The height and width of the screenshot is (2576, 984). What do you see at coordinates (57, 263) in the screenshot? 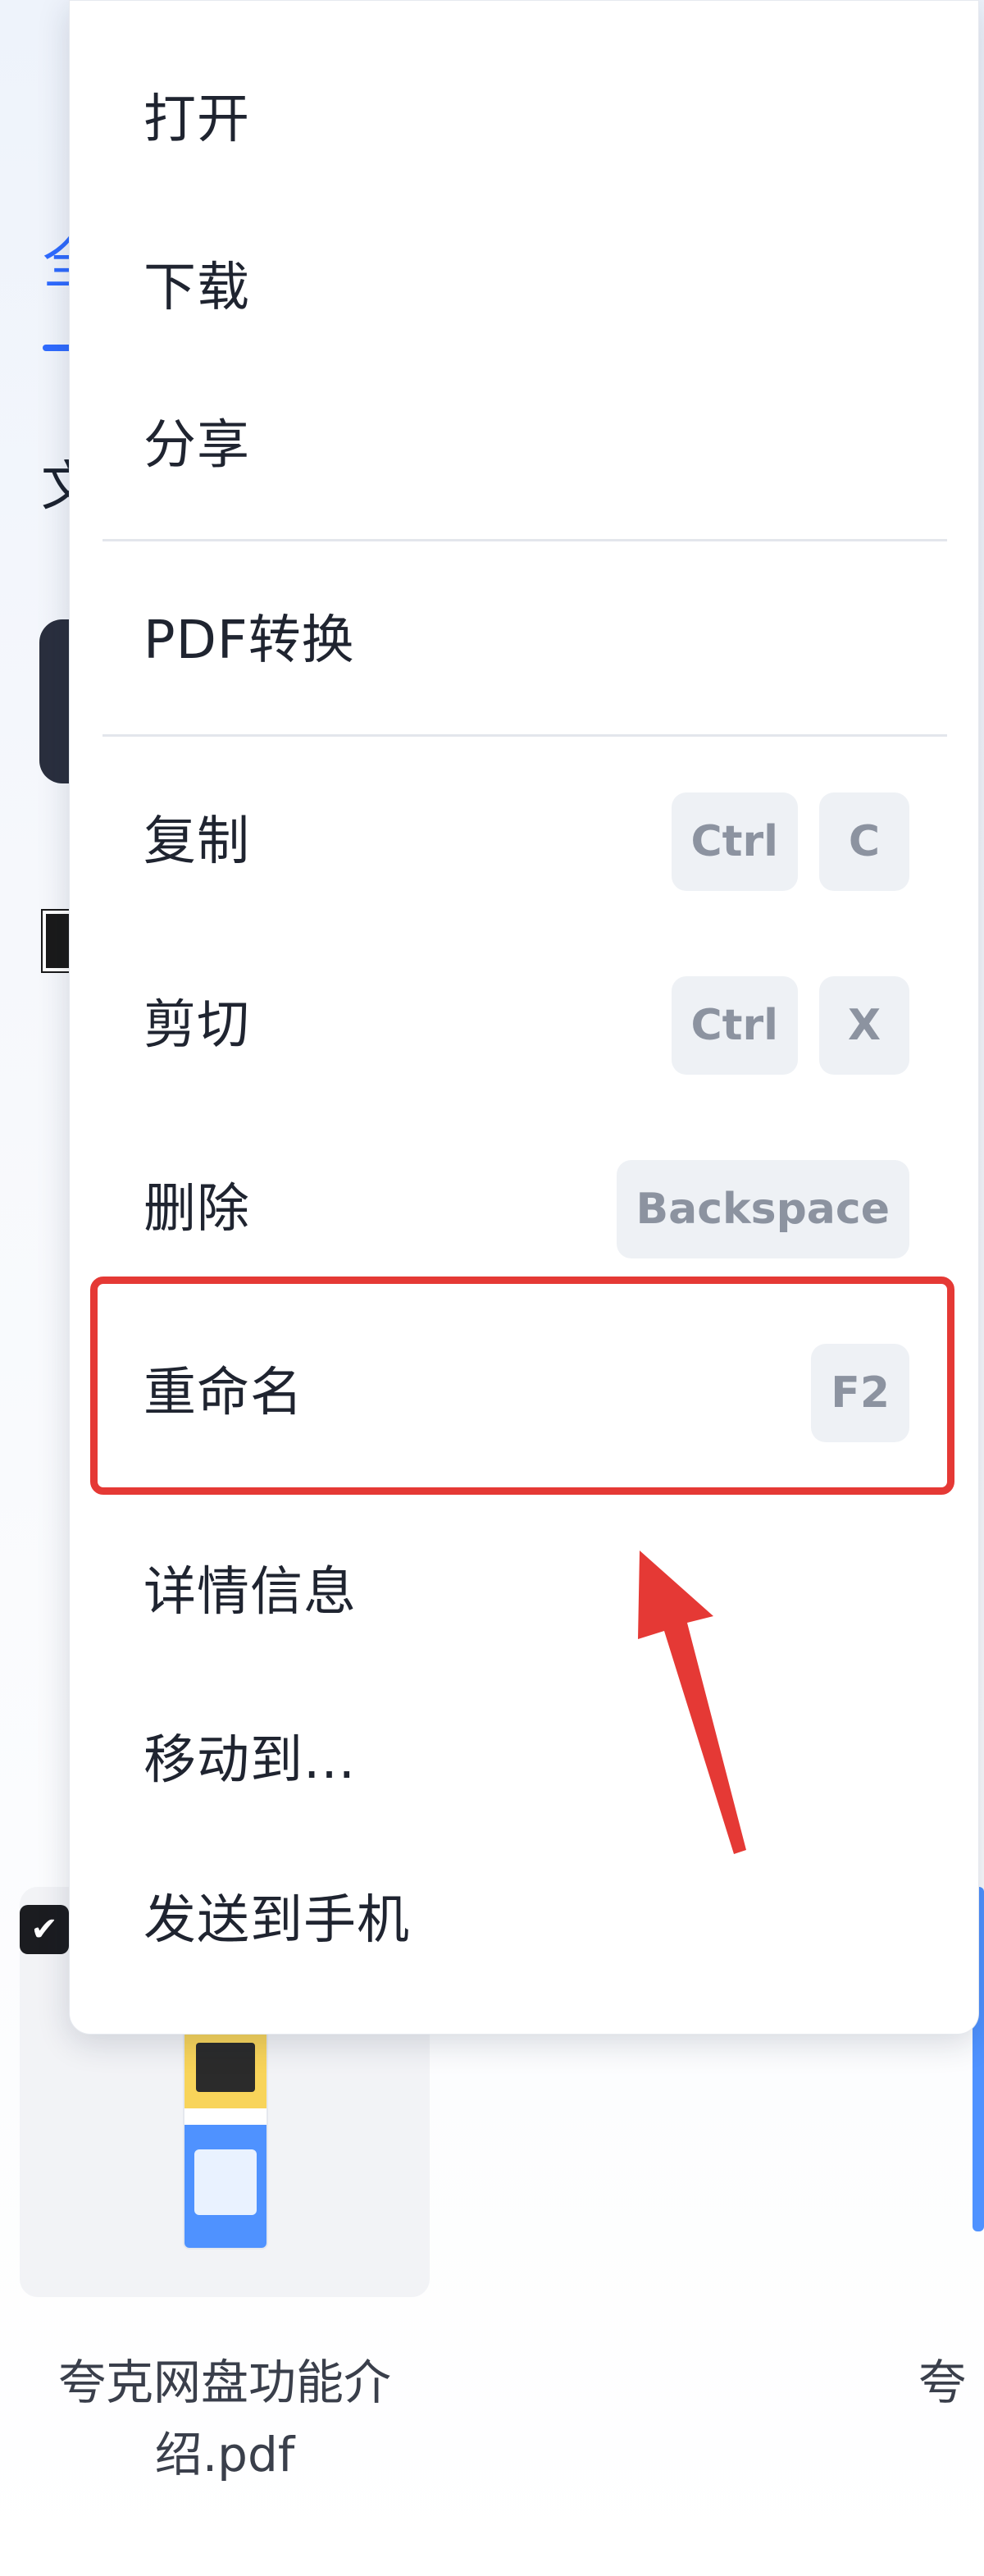
I see `tab-all-fragment: 全` at bounding box center [57, 263].